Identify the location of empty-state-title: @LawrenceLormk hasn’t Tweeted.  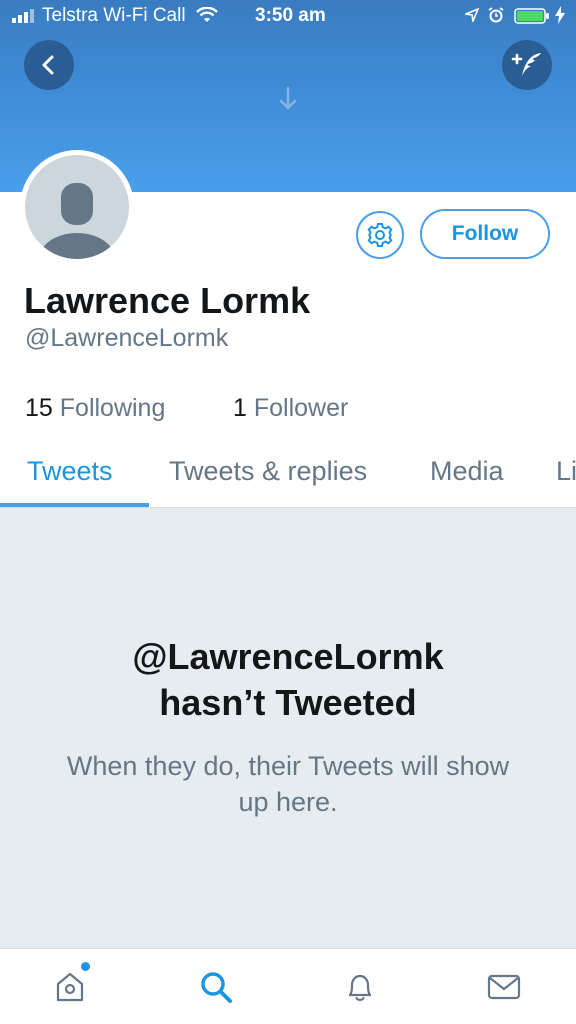
(288, 680).